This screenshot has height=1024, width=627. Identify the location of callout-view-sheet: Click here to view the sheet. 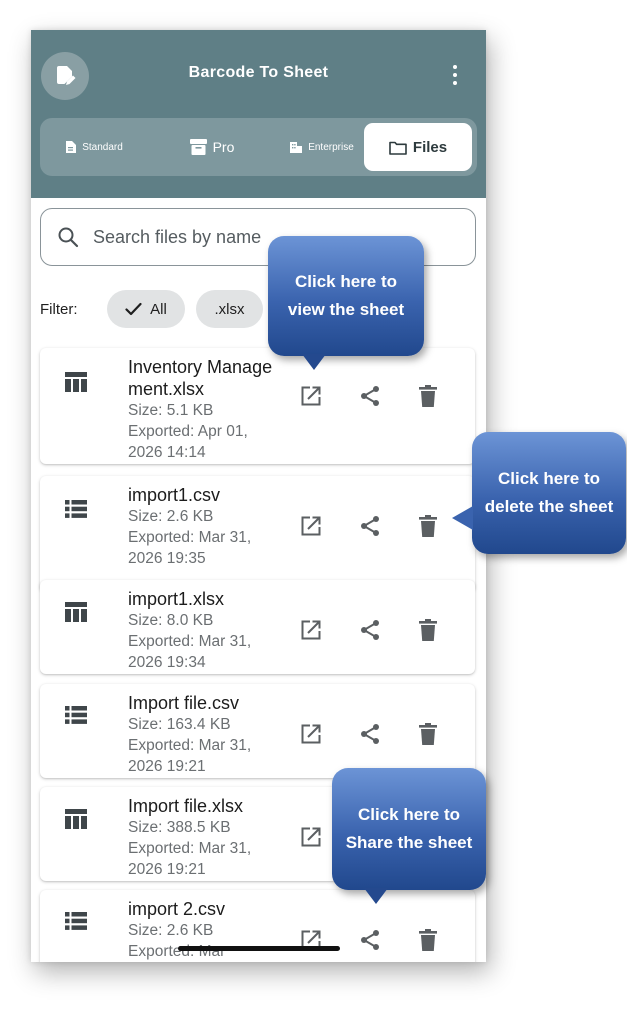
(346, 296).